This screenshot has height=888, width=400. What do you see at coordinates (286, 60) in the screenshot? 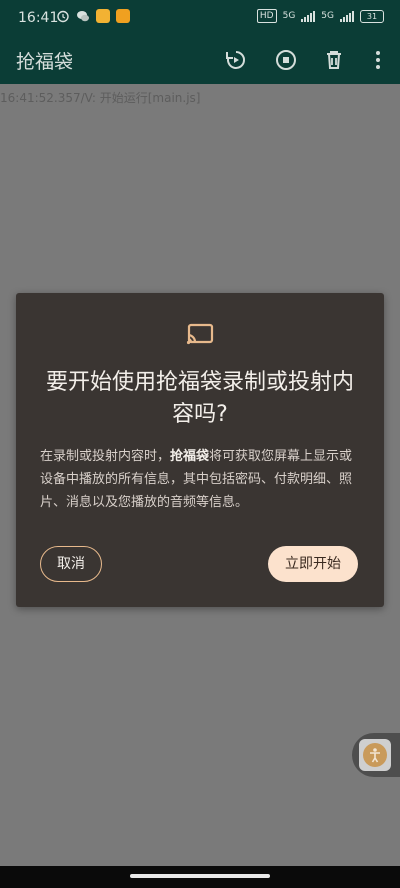
I see `stop-icon` at bounding box center [286, 60].